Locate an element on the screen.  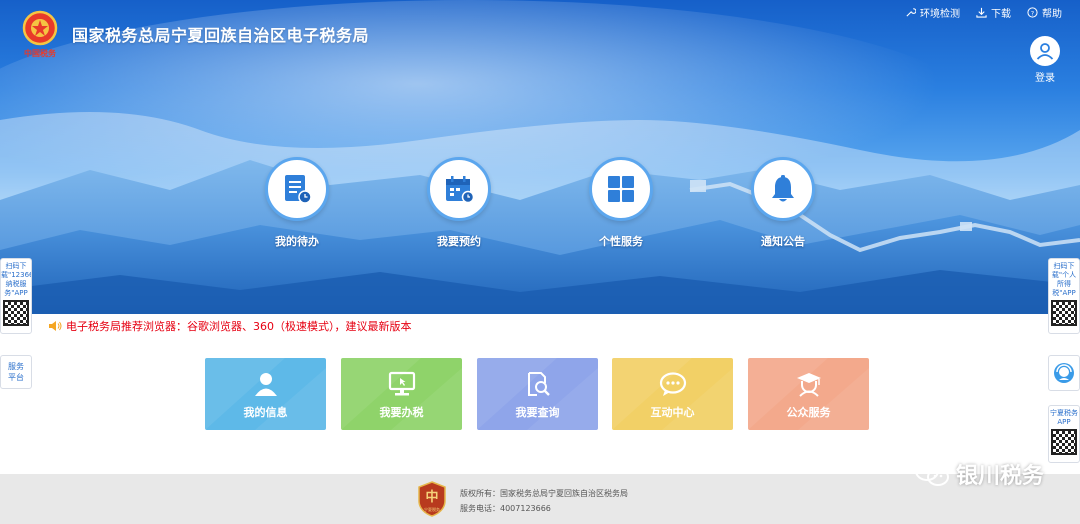
card-tax-handling: 我要办税 is located at coordinates (401, 394).